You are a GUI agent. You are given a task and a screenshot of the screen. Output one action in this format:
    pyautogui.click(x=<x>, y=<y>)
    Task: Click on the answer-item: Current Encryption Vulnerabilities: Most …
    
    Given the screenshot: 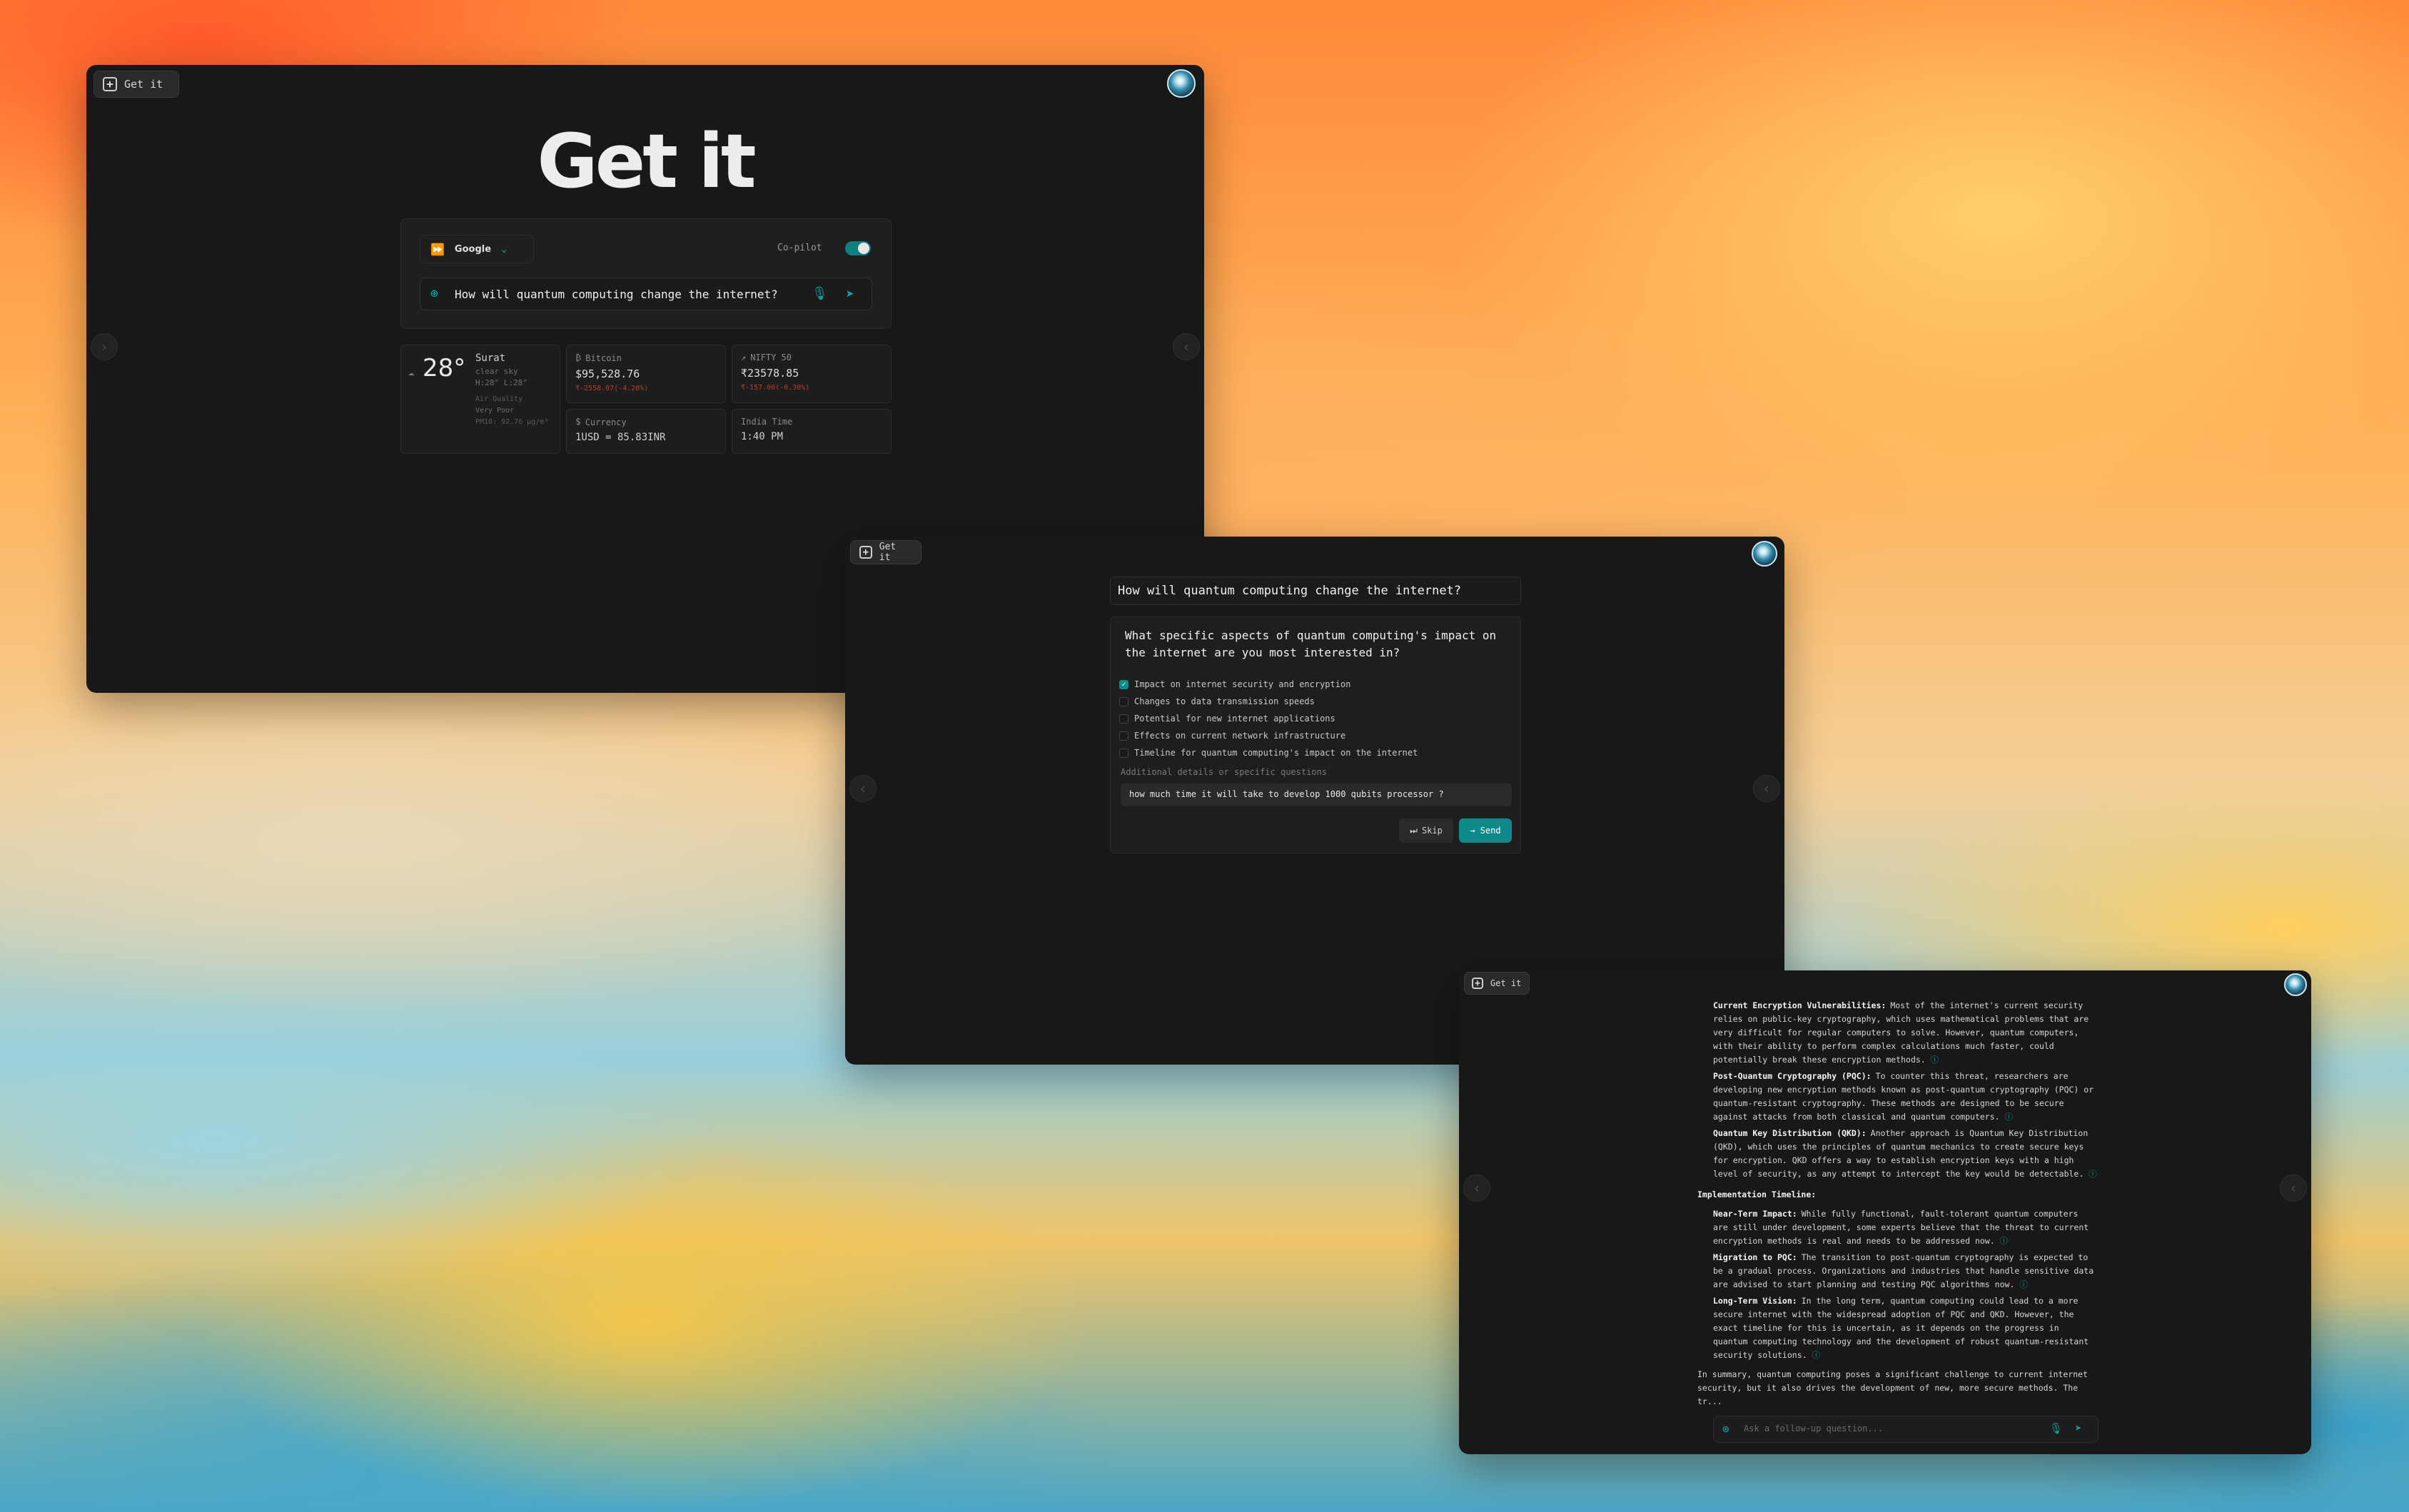 What is the action you would take?
    pyautogui.click(x=1905, y=1033)
    